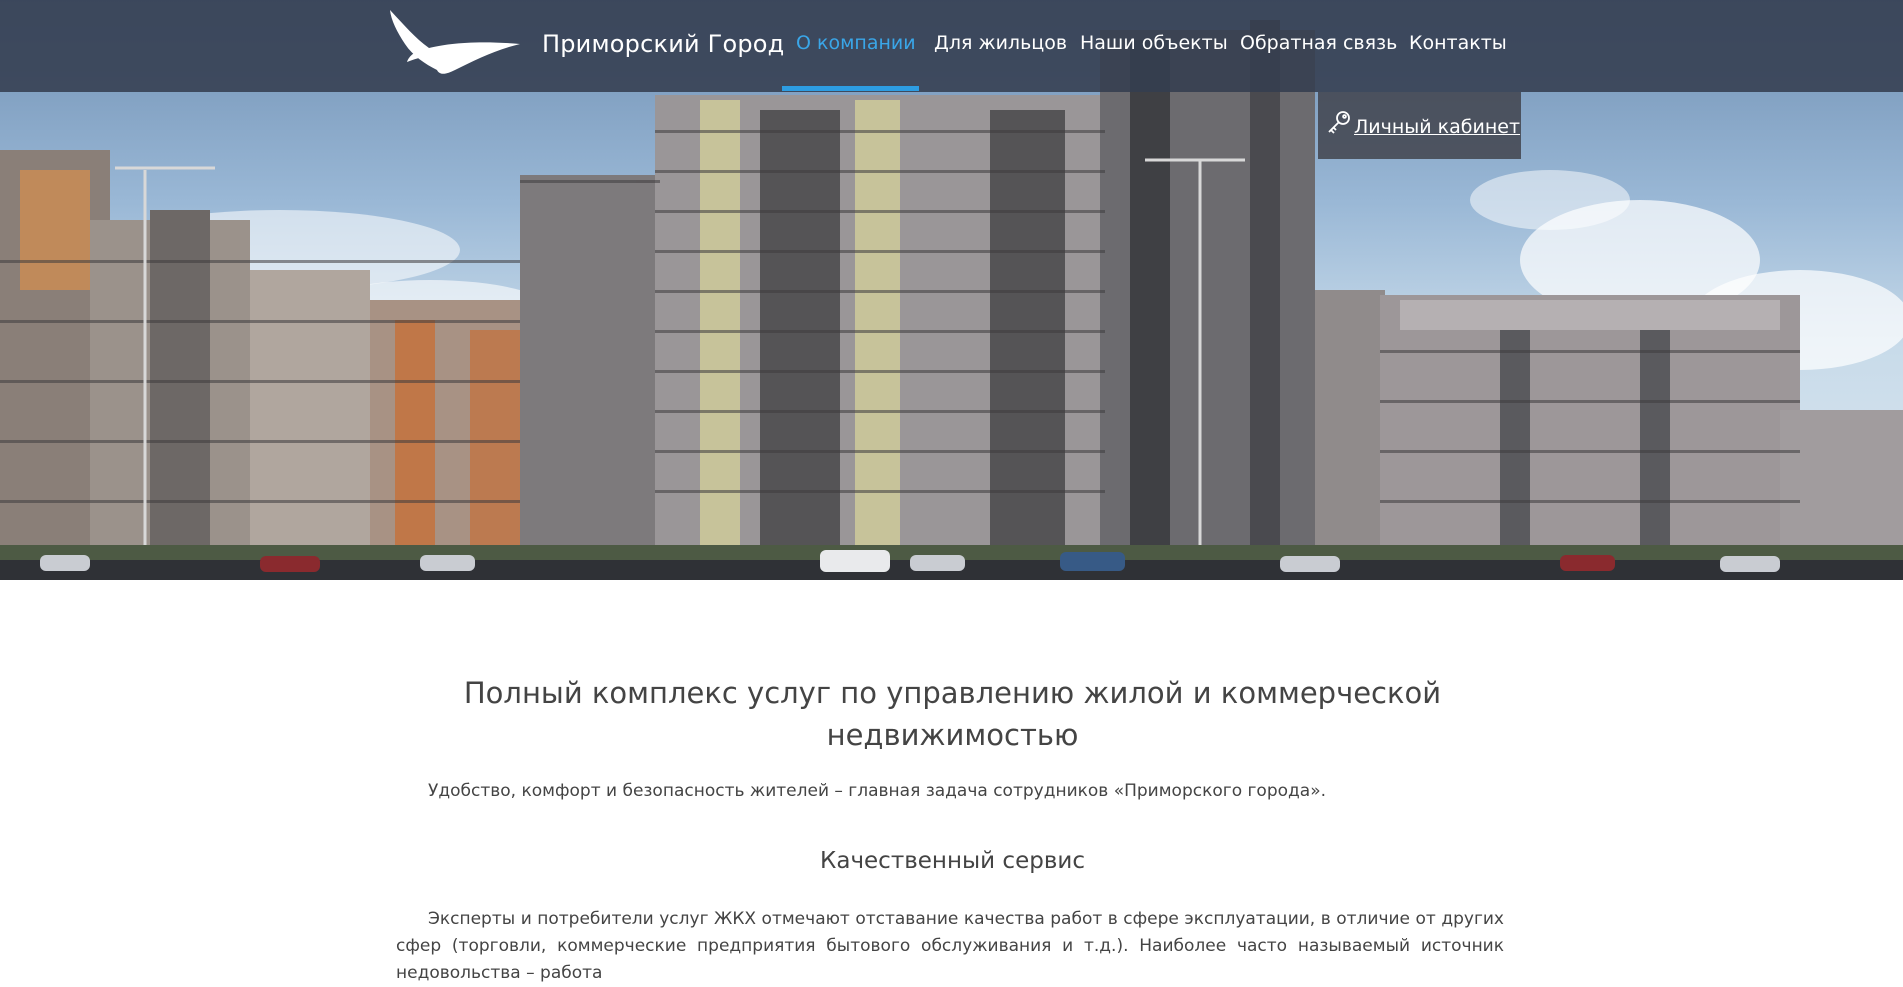 This screenshot has height=987, width=1903. What do you see at coordinates (1339, 123) in the screenshot?
I see `key-icon` at bounding box center [1339, 123].